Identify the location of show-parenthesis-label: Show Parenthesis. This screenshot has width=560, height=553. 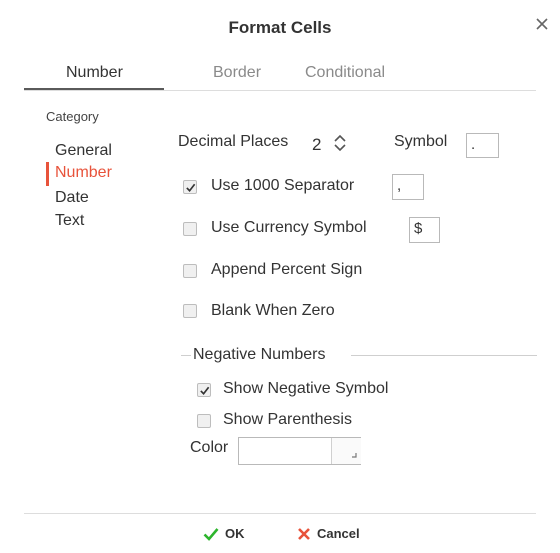
(287, 419).